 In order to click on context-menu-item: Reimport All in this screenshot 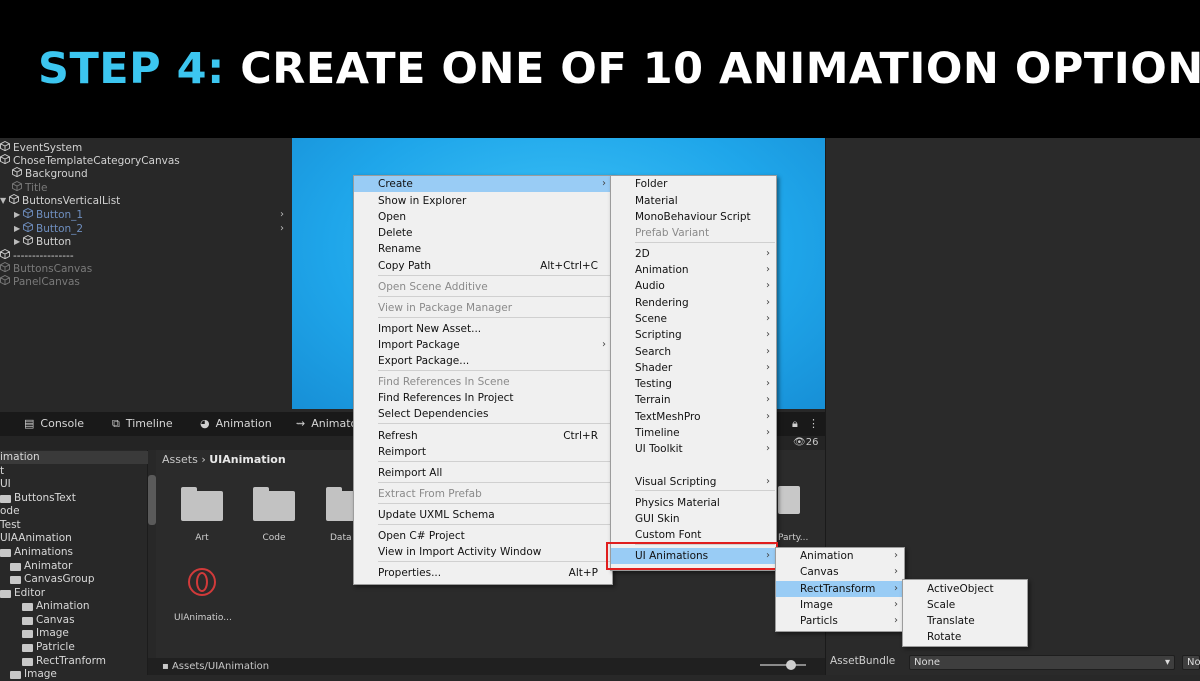, I will do `click(483, 473)`.